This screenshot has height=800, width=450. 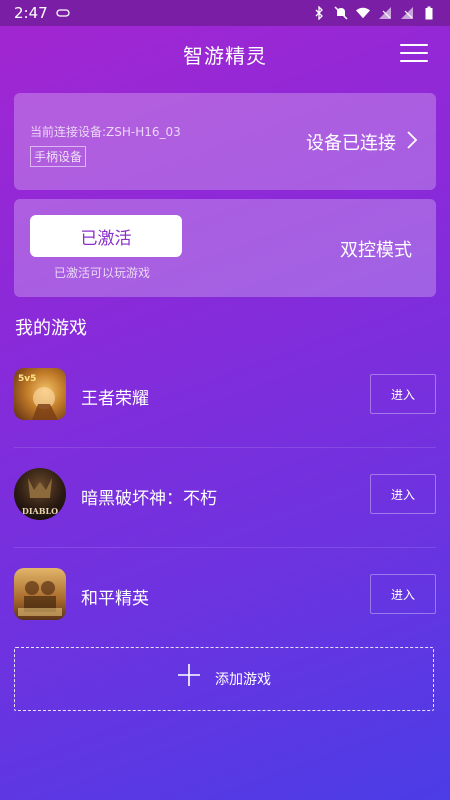 What do you see at coordinates (363, 13) in the screenshot?
I see `wifi-icon` at bounding box center [363, 13].